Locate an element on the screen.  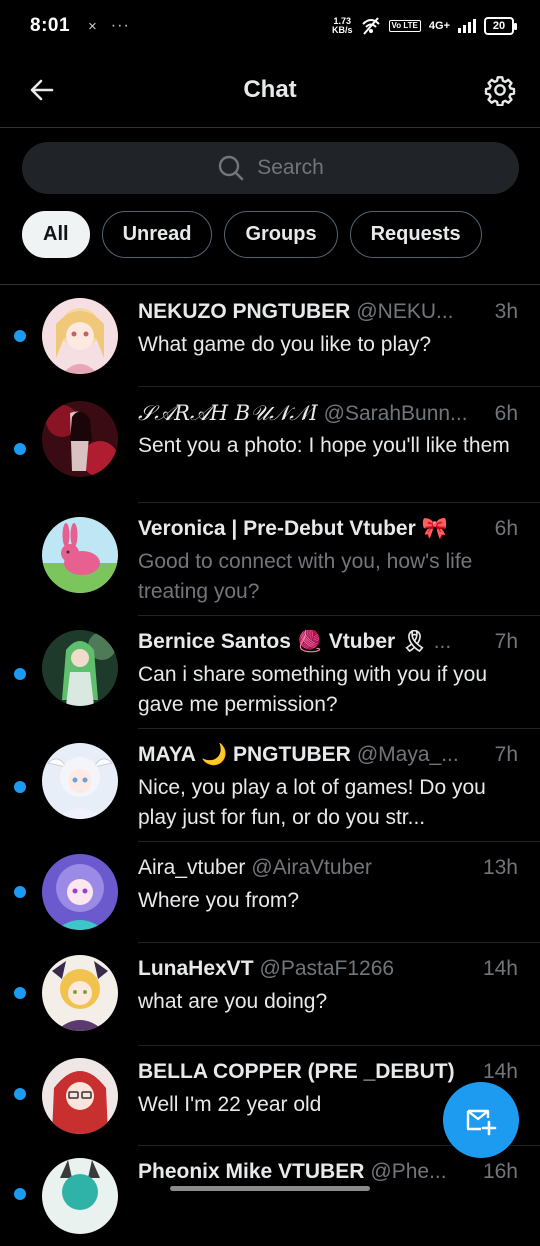
status-time: 8:01 is located at coordinates (50, 25).